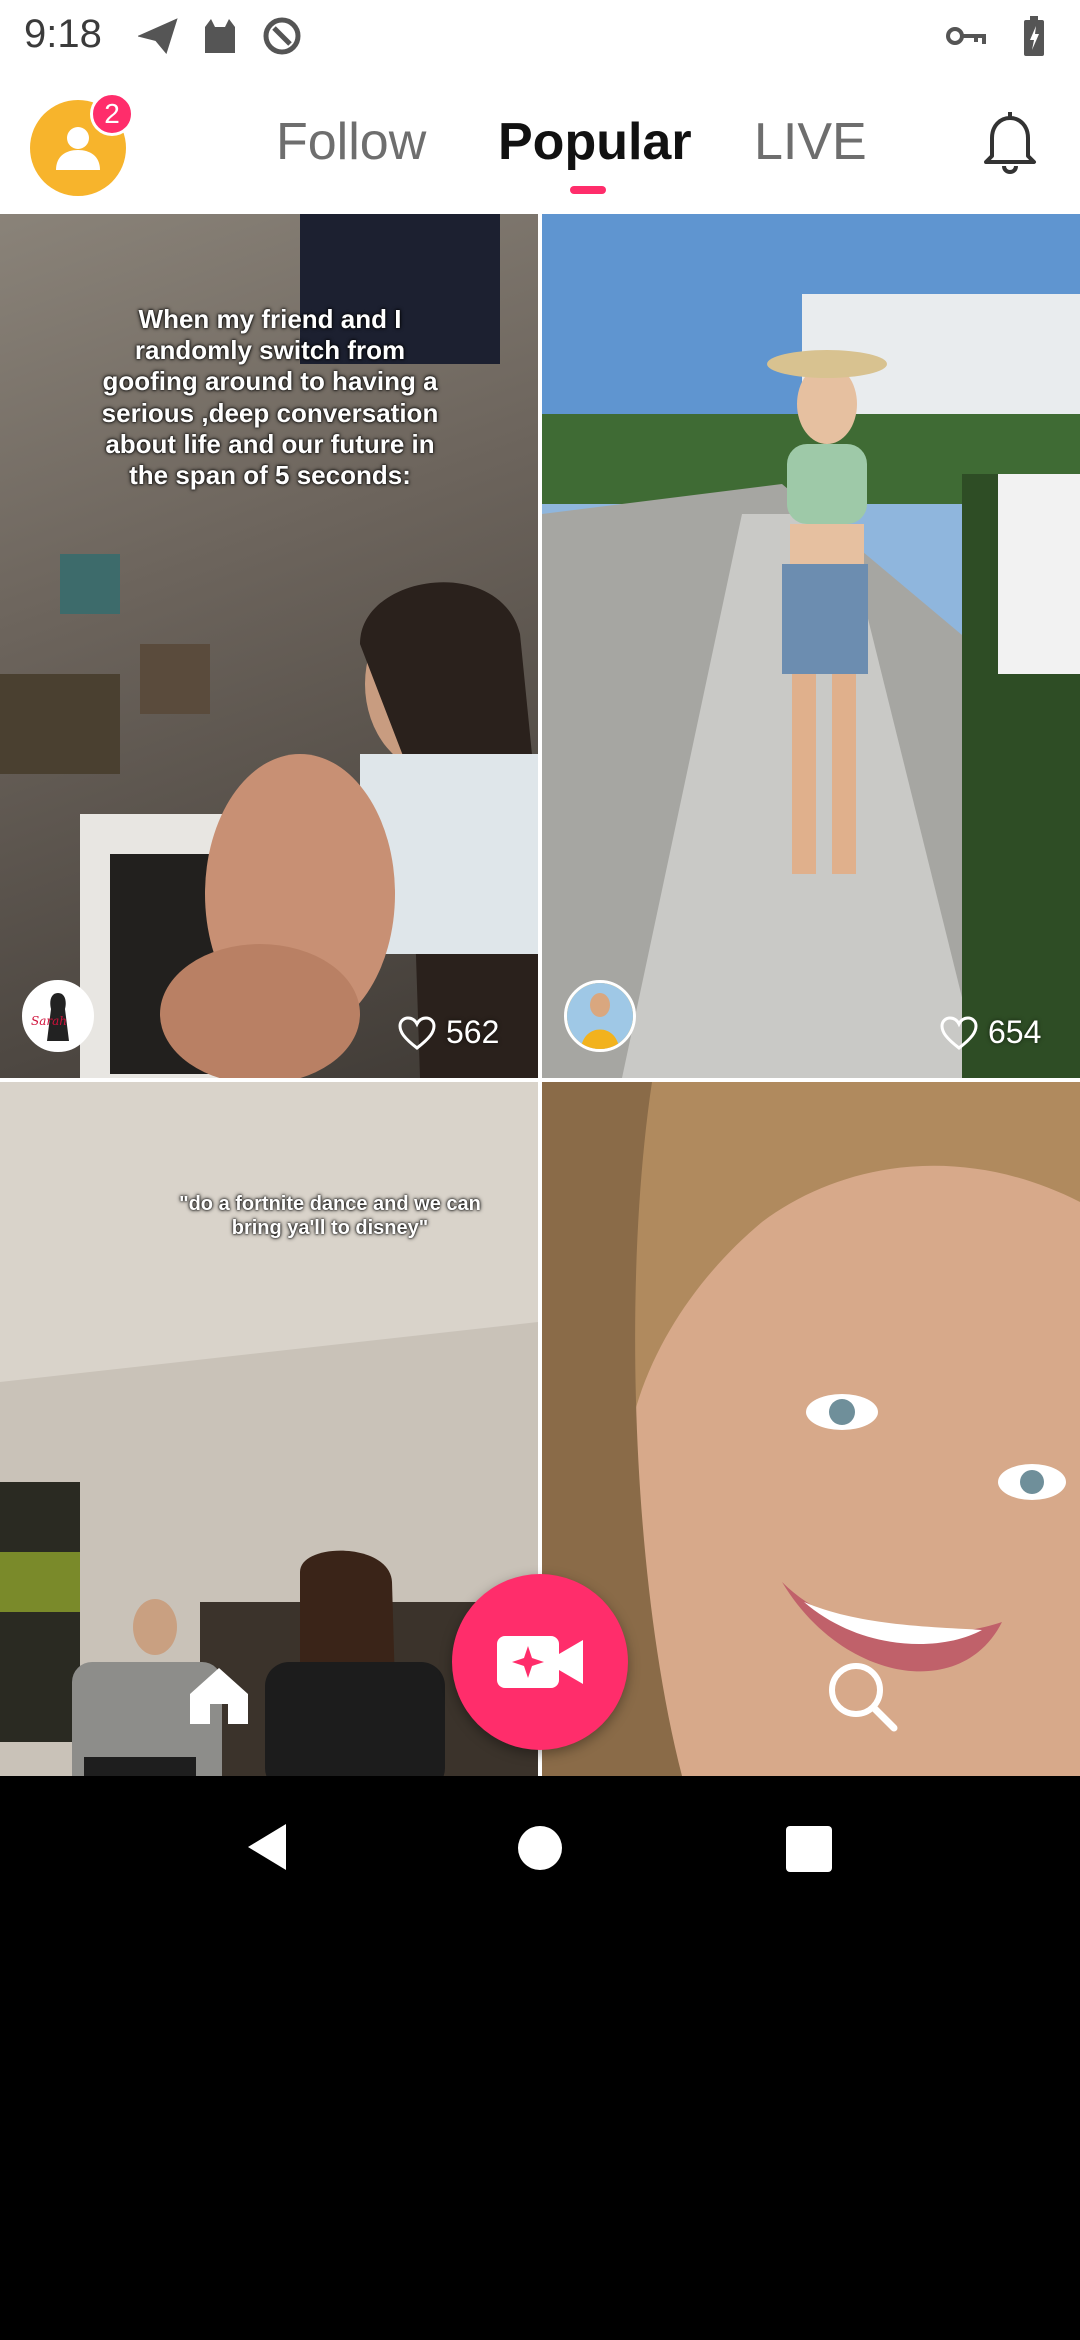  What do you see at coordinates (473, 1032) in the screenshot?
I see `like-count-value: 562` at bounding box center [473, 1032].